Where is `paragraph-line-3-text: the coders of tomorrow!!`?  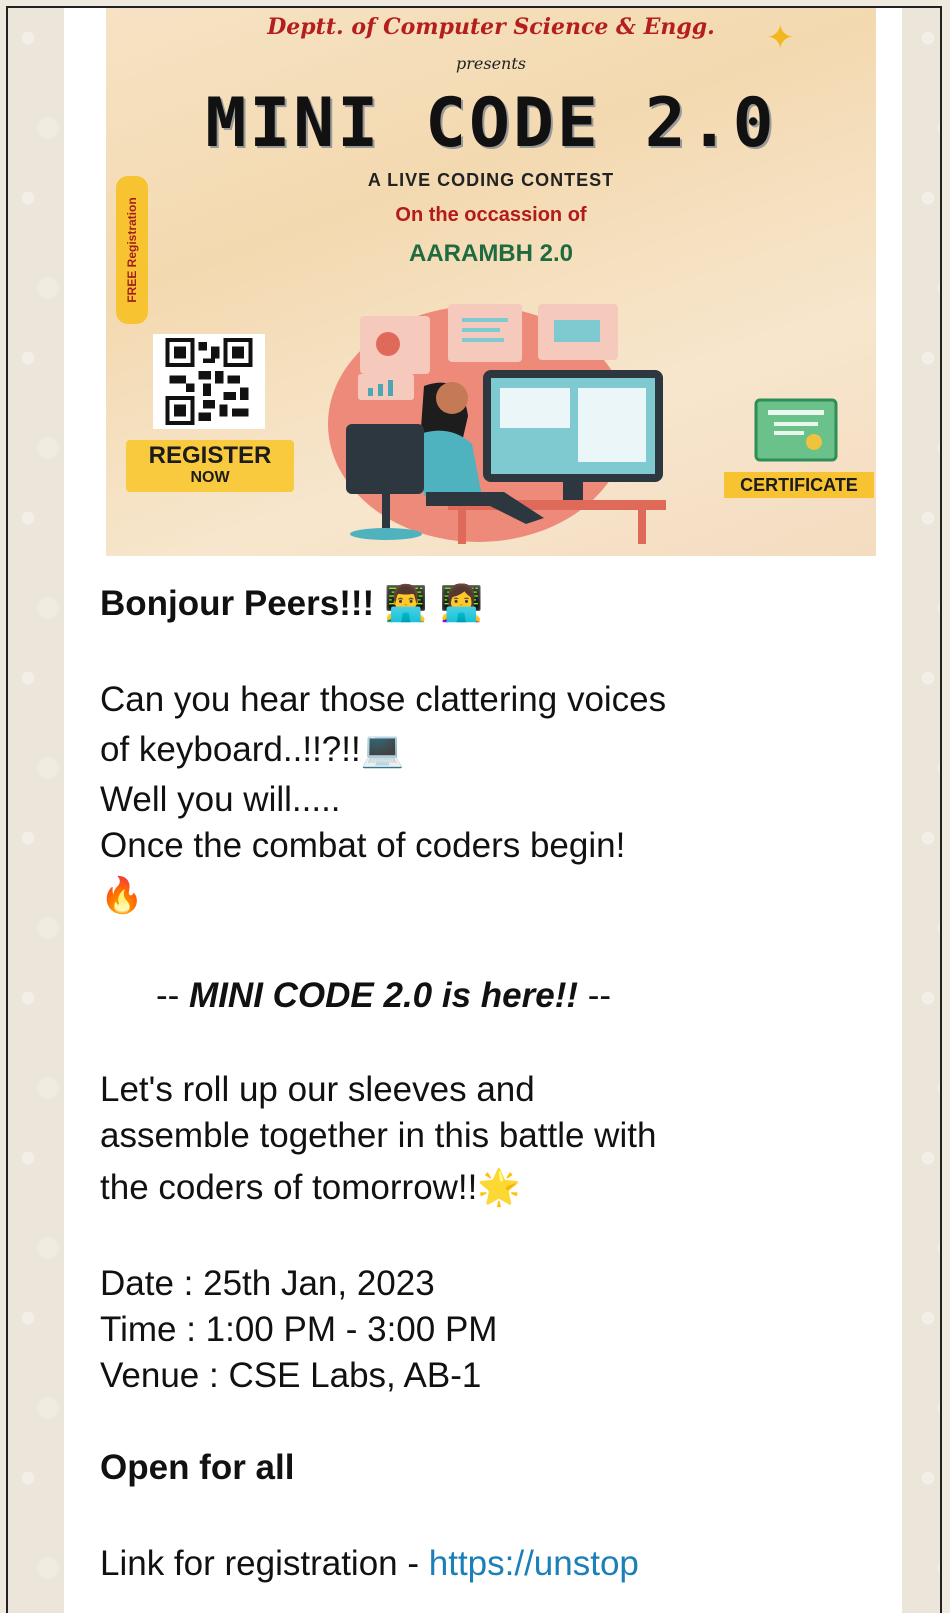
paragraph-line-3-text: the coders of tomorrow!! is located at coordinates (289, 1187).